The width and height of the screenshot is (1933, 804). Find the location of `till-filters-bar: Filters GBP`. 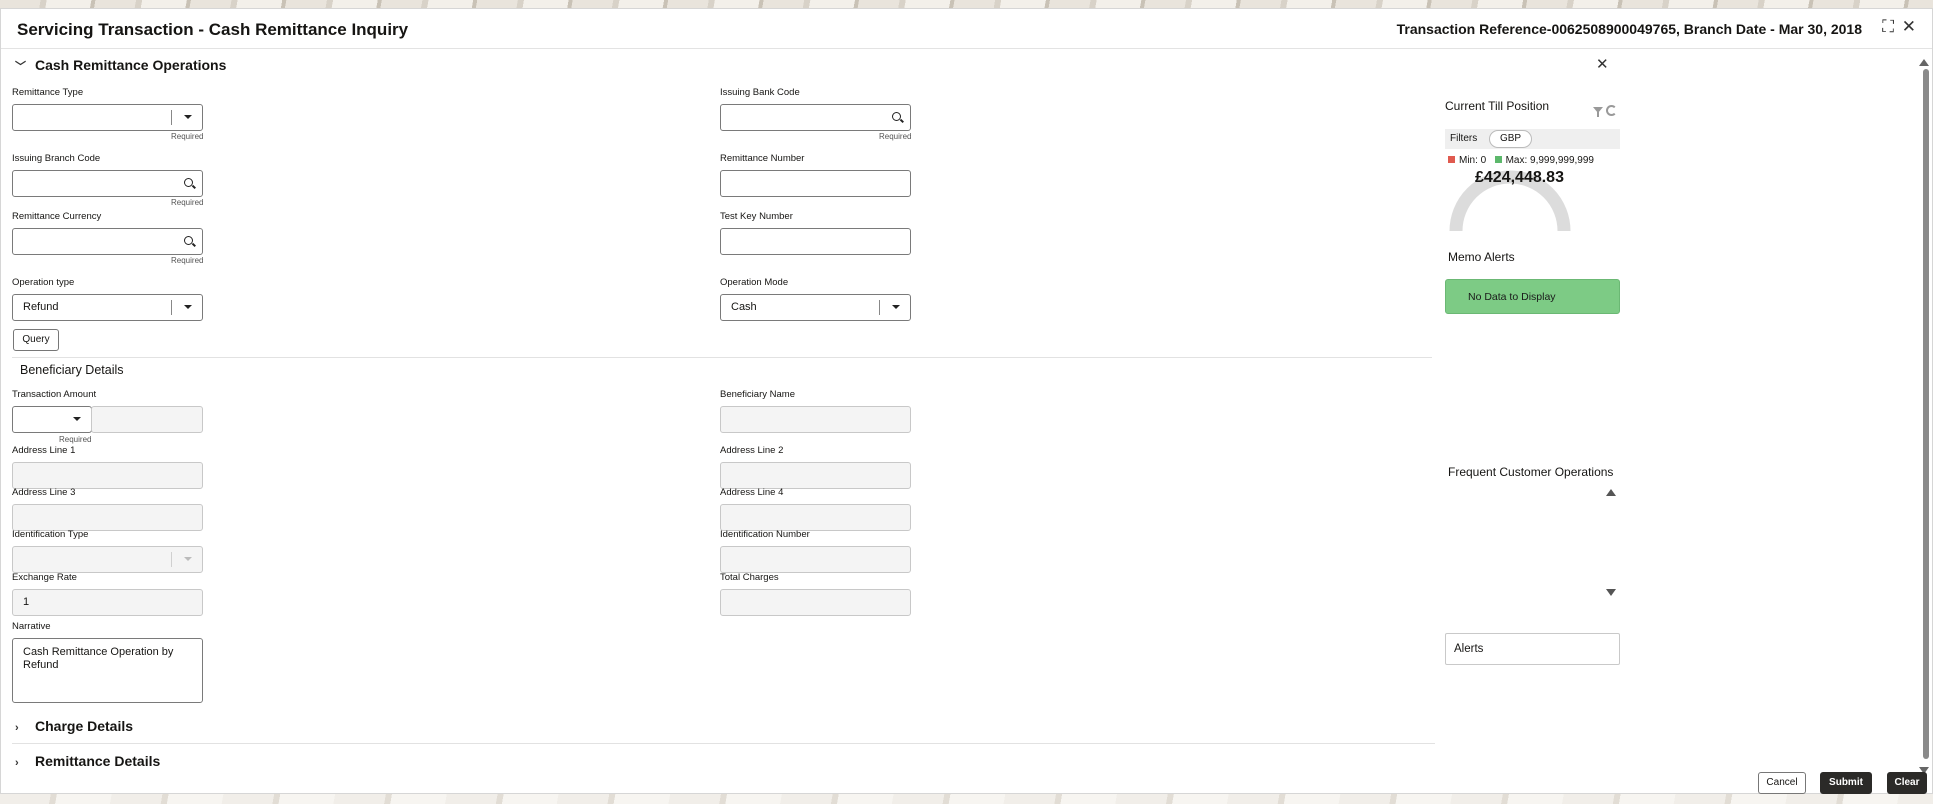

till-filters-bar: Filters GBP is located at coordinates (1532, 139).